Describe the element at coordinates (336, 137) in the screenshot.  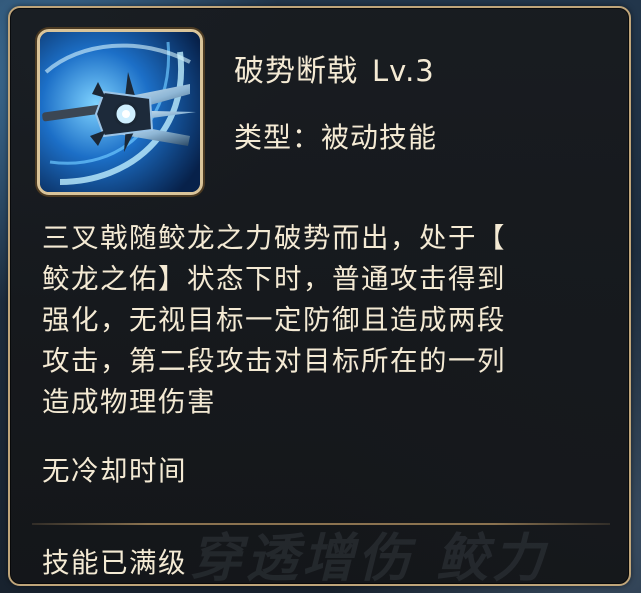
I see `skill-type: 类型：被动技能` at that location.